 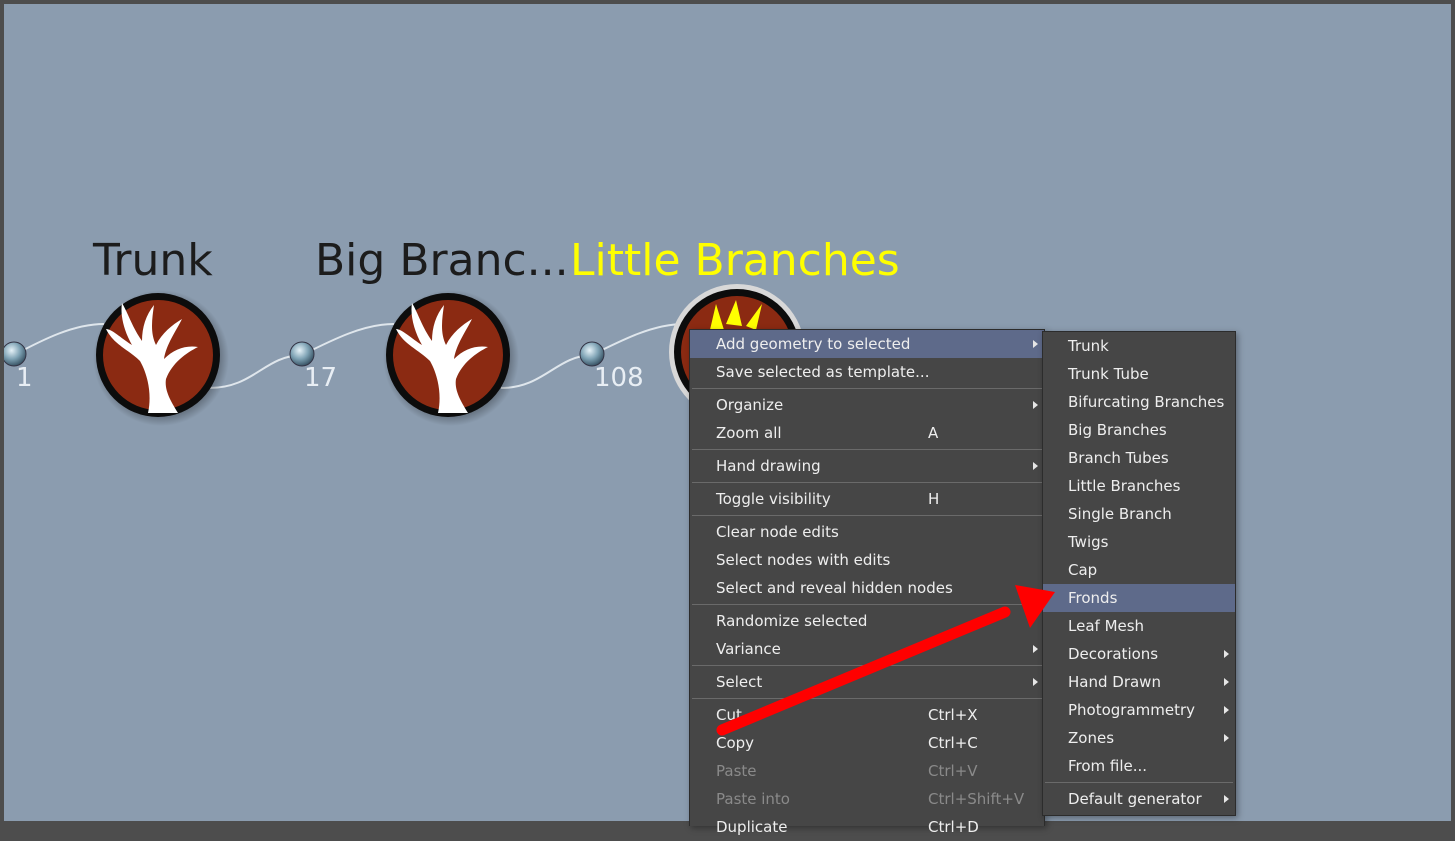 What do you see at coordinates (1088, 346) in the screenshot?
I see `menu-item-label: Trunk` at bounding box center [1088, 346].